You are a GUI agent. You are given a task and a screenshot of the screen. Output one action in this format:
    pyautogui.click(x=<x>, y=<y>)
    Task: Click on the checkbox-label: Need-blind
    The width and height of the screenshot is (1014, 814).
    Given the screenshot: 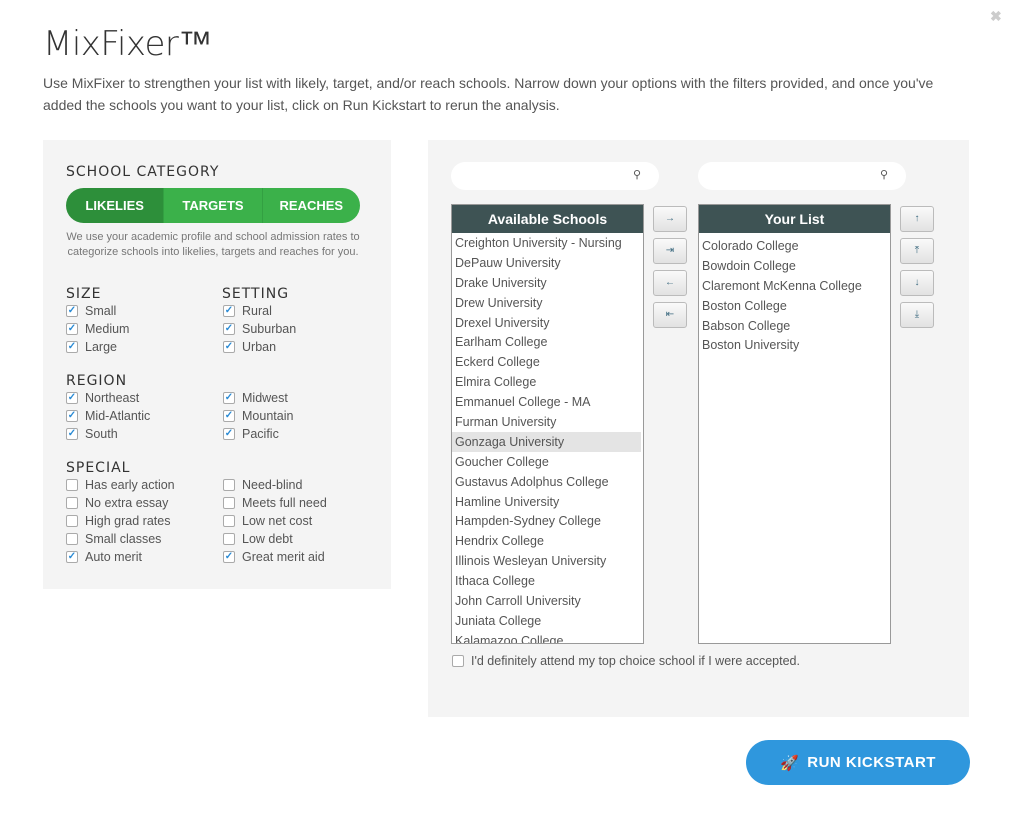 What is the action you would take?
    pyautogui.click(x=272, y=485)
    